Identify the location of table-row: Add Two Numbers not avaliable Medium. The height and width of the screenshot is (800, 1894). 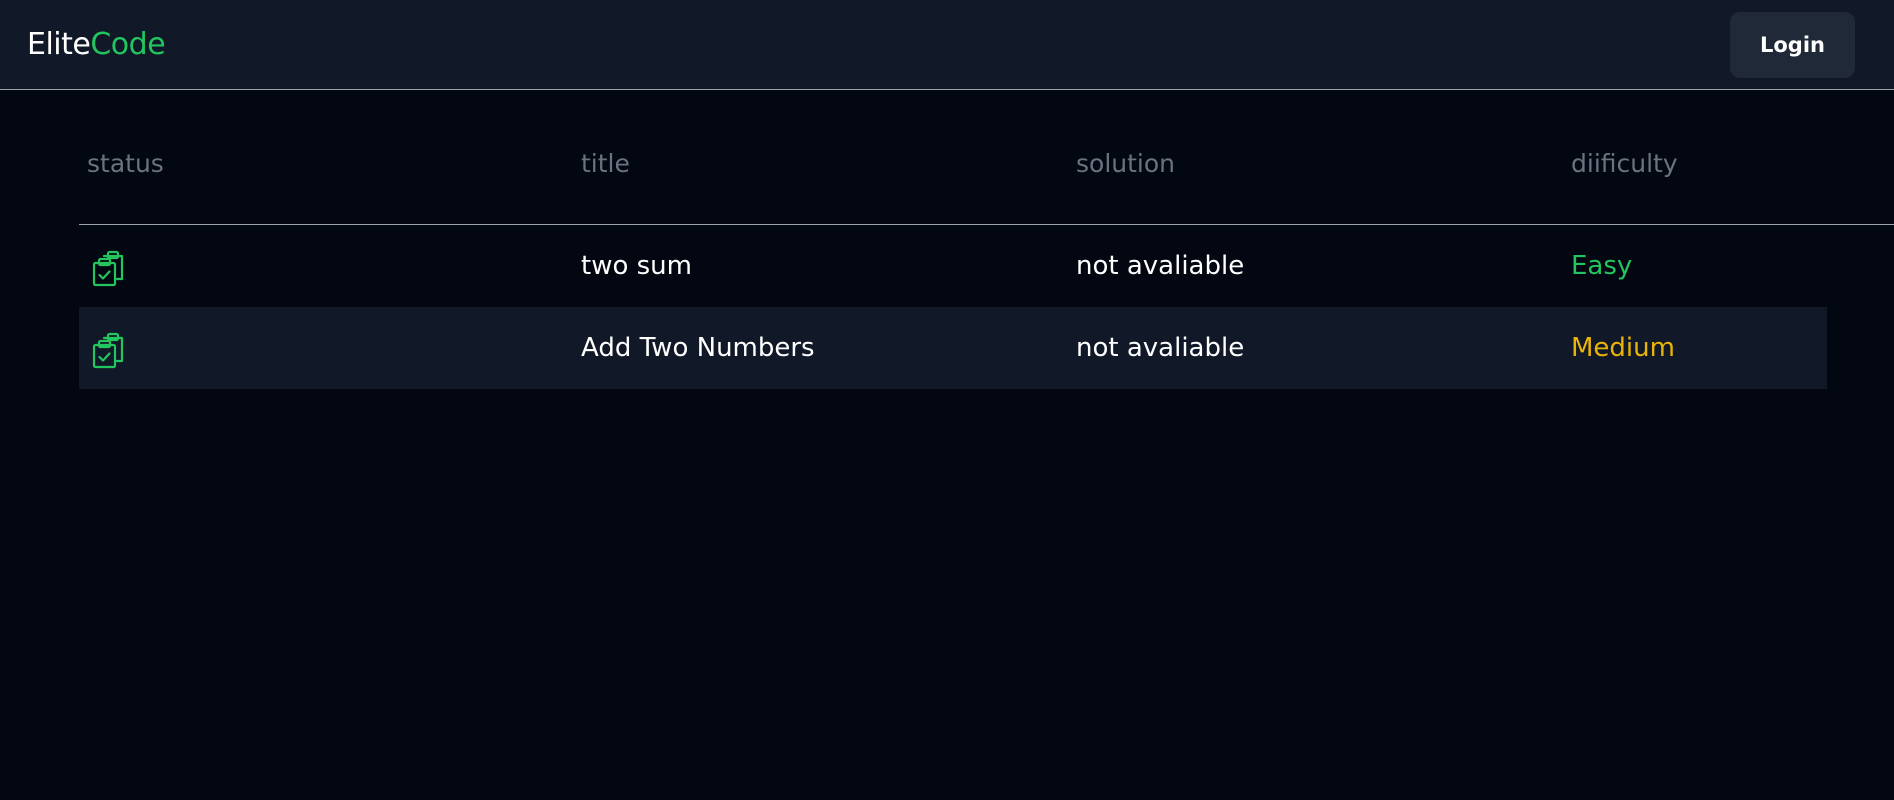
(953, 348).